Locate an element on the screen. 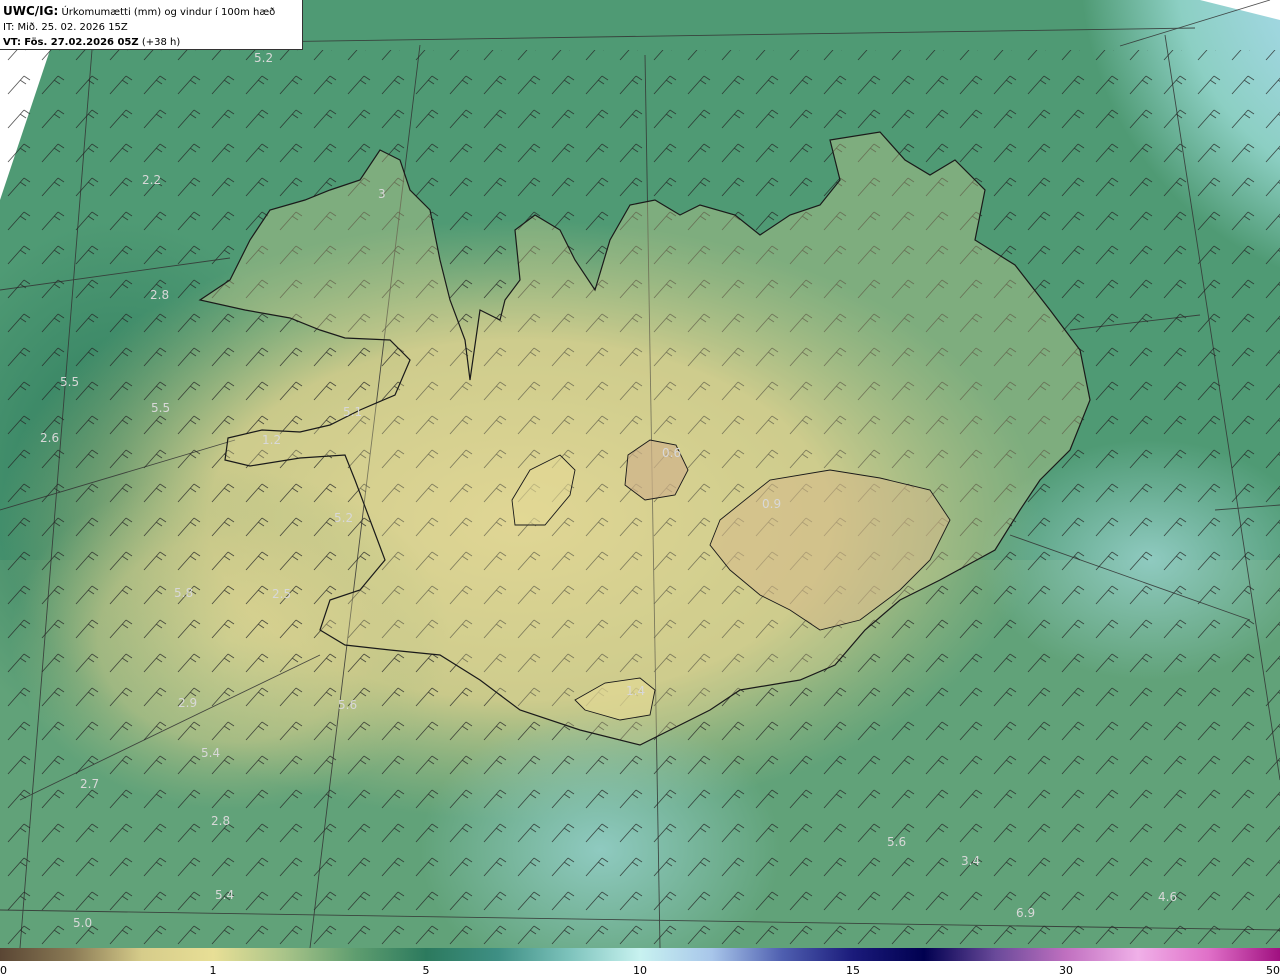  valid-label: VT: is located at coordinates (12, 42).